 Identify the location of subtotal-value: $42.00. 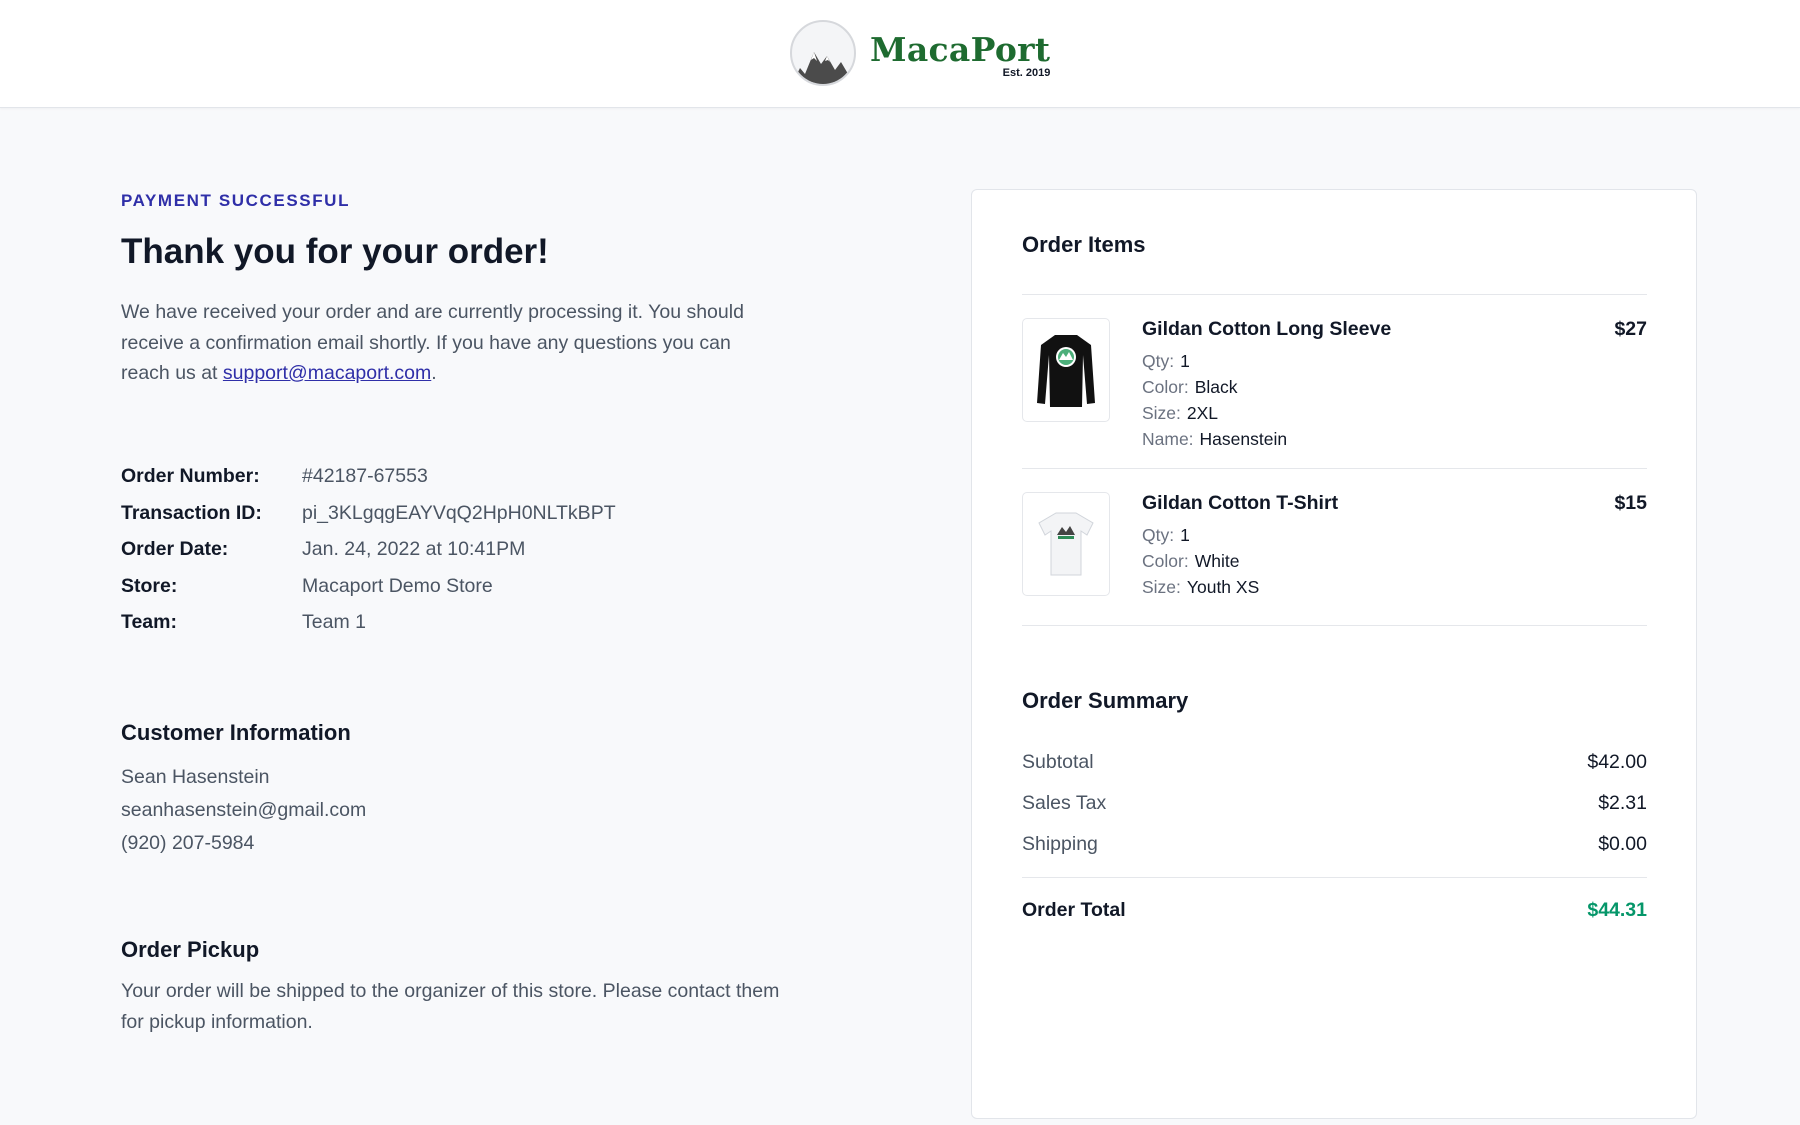
(1617, 762).